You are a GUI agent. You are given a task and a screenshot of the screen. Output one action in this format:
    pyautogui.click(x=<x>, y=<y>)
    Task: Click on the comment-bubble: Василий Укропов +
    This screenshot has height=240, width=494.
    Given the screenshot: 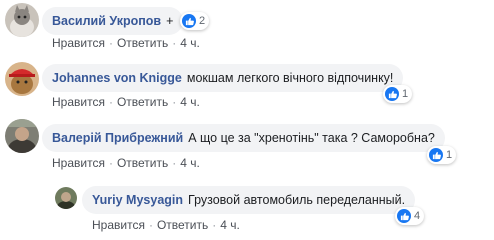 What is the action you would take?
    pyautogui.click(x=113, y=21)
    